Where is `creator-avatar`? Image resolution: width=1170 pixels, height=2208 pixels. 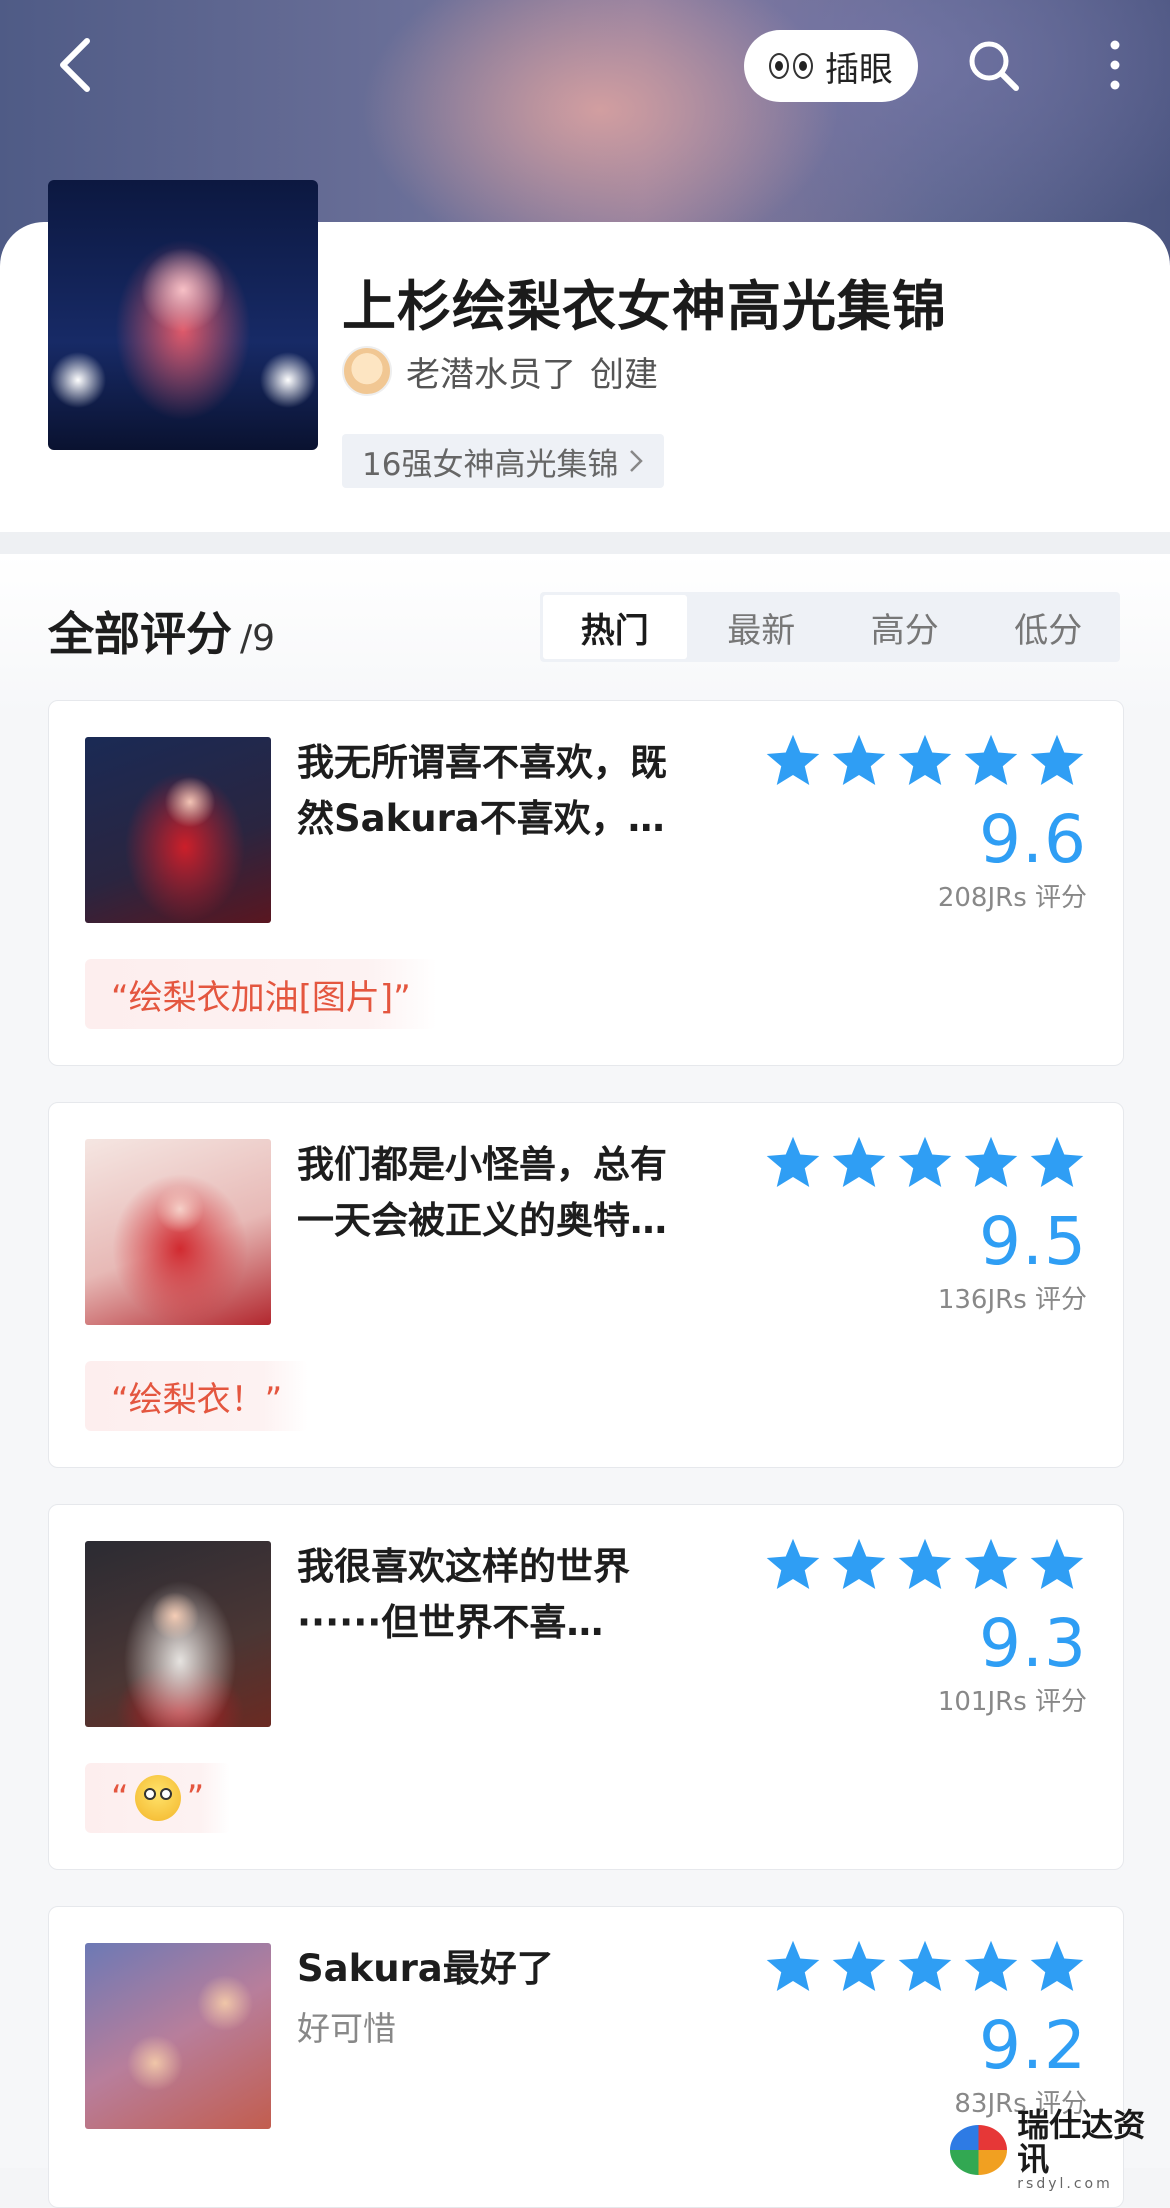
creator-avatar is located at coordinates (367, 371).